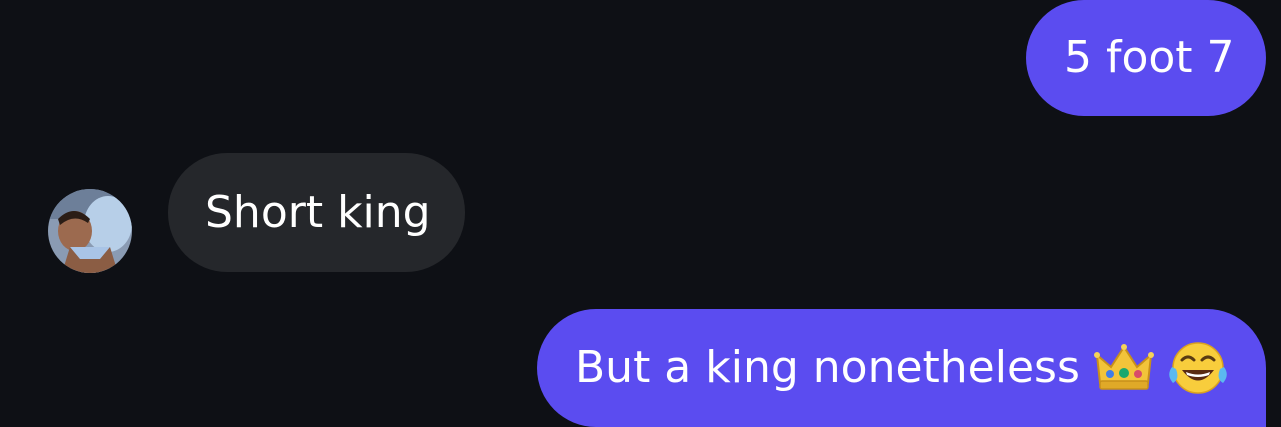  I want to click on face-with-tears-of-joy-icon, so click(1198, 368).